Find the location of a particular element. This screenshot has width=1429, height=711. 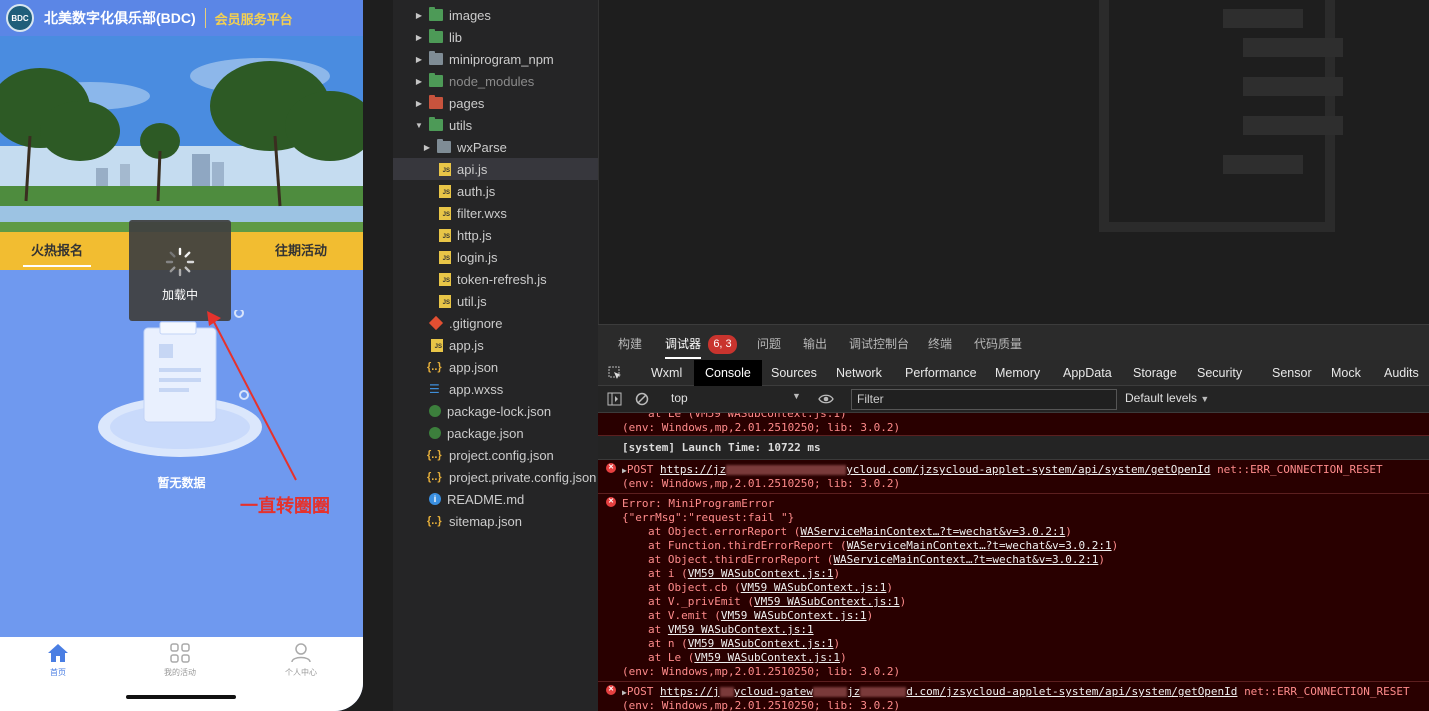

tree-item-images: ▶ images is located at coordinates (495, 15).